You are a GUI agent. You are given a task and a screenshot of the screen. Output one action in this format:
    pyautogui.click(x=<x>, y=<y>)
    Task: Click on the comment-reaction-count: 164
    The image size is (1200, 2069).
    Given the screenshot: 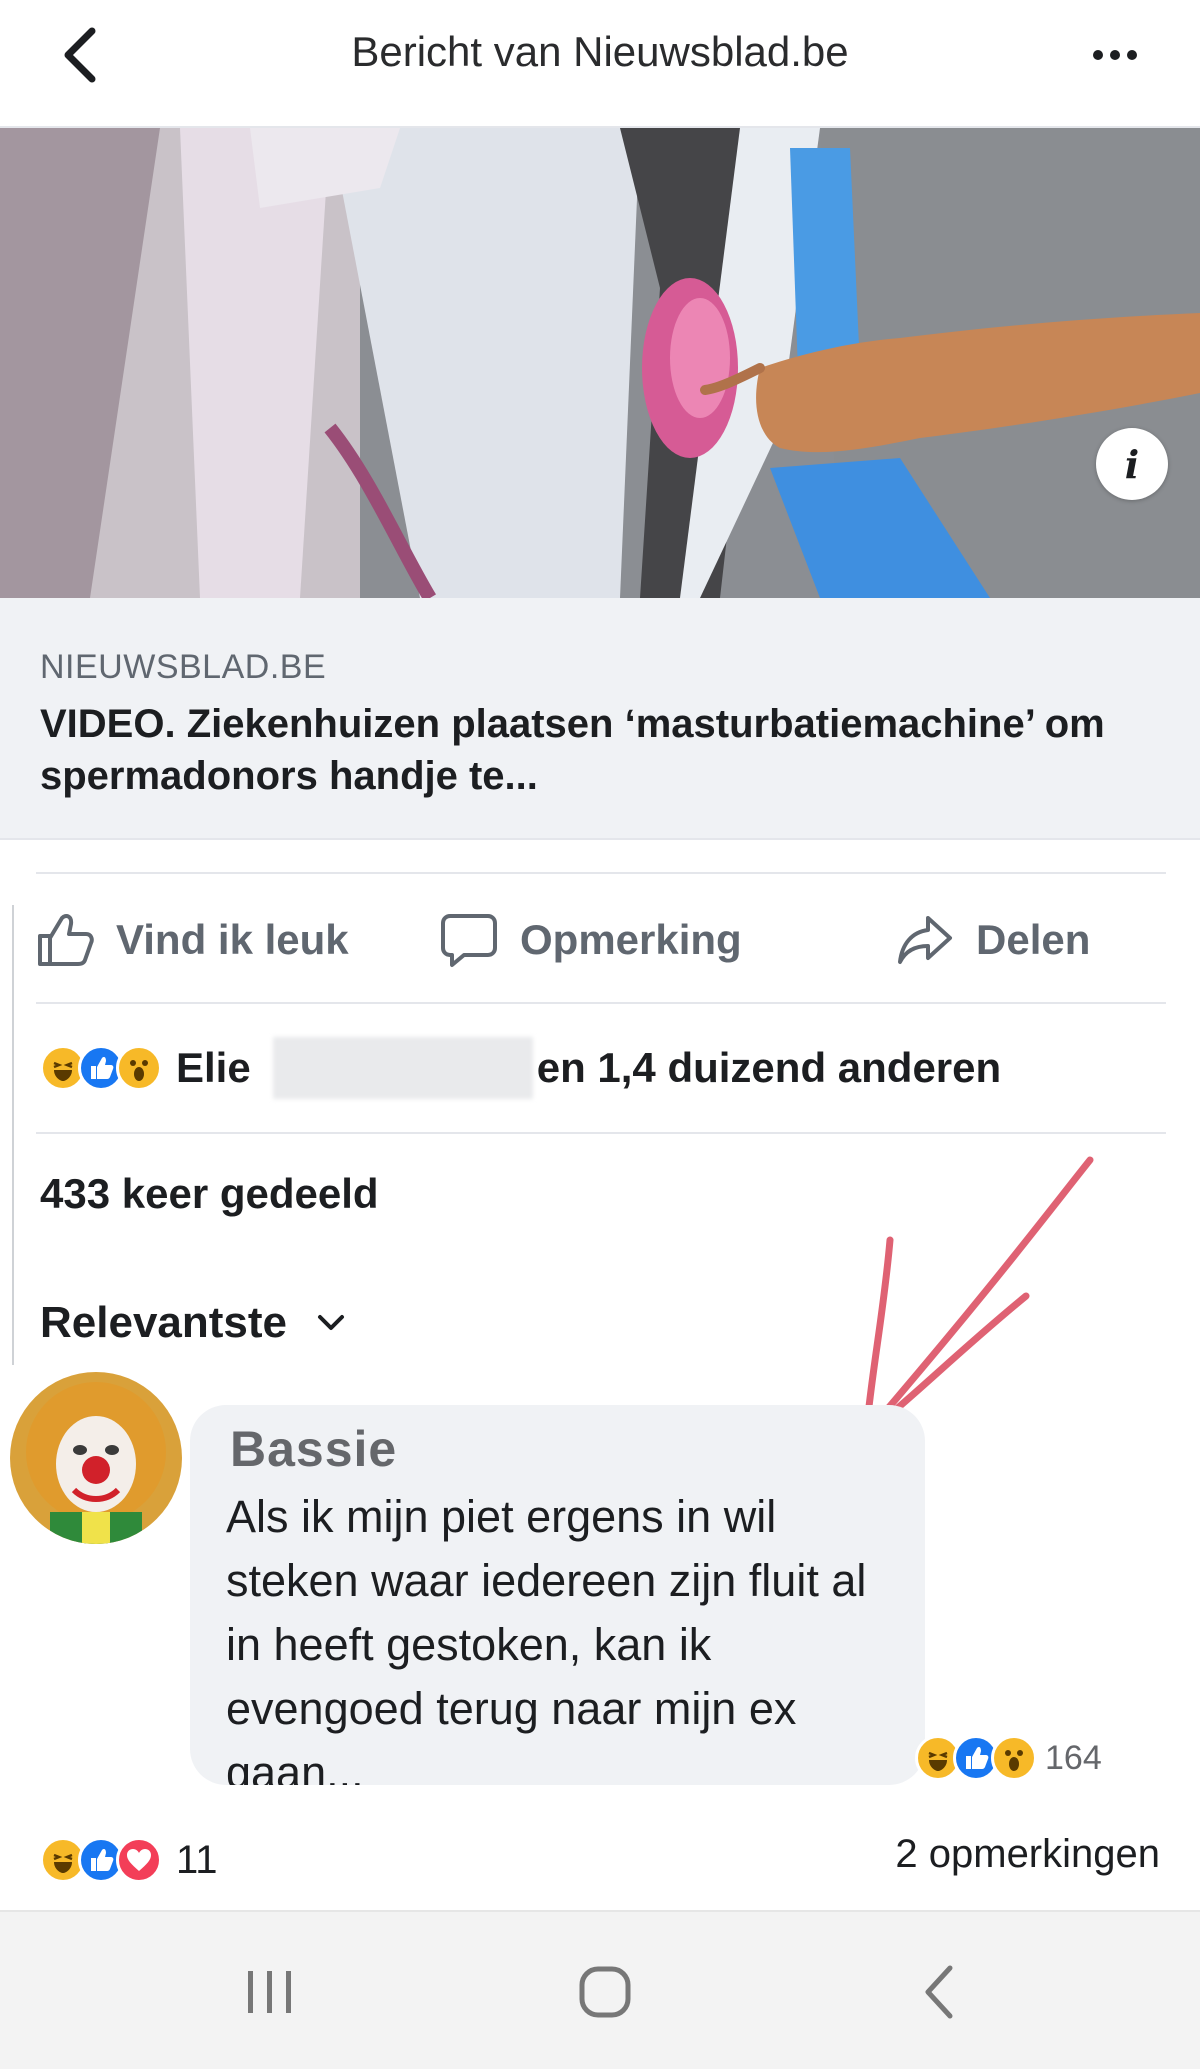 What is the action you would take?
    pyautogui.click(x=1073, y=1757)
    